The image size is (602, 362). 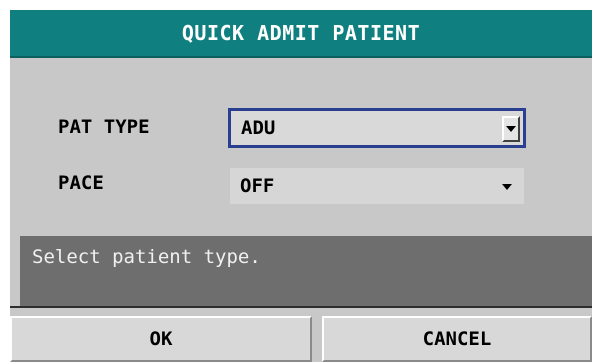 What do you see at coordinates (257, 186) in the screenshot?
I see `pace-value: OFF` at bounding box center [257, 186].